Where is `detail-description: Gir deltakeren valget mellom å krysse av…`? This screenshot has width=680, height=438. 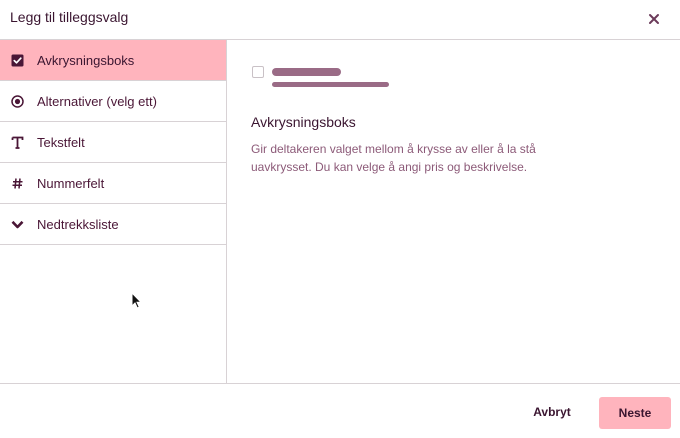
detail-description: Gir deltakeren valget mellom å krysse av… is located at coordinates (393, 158).